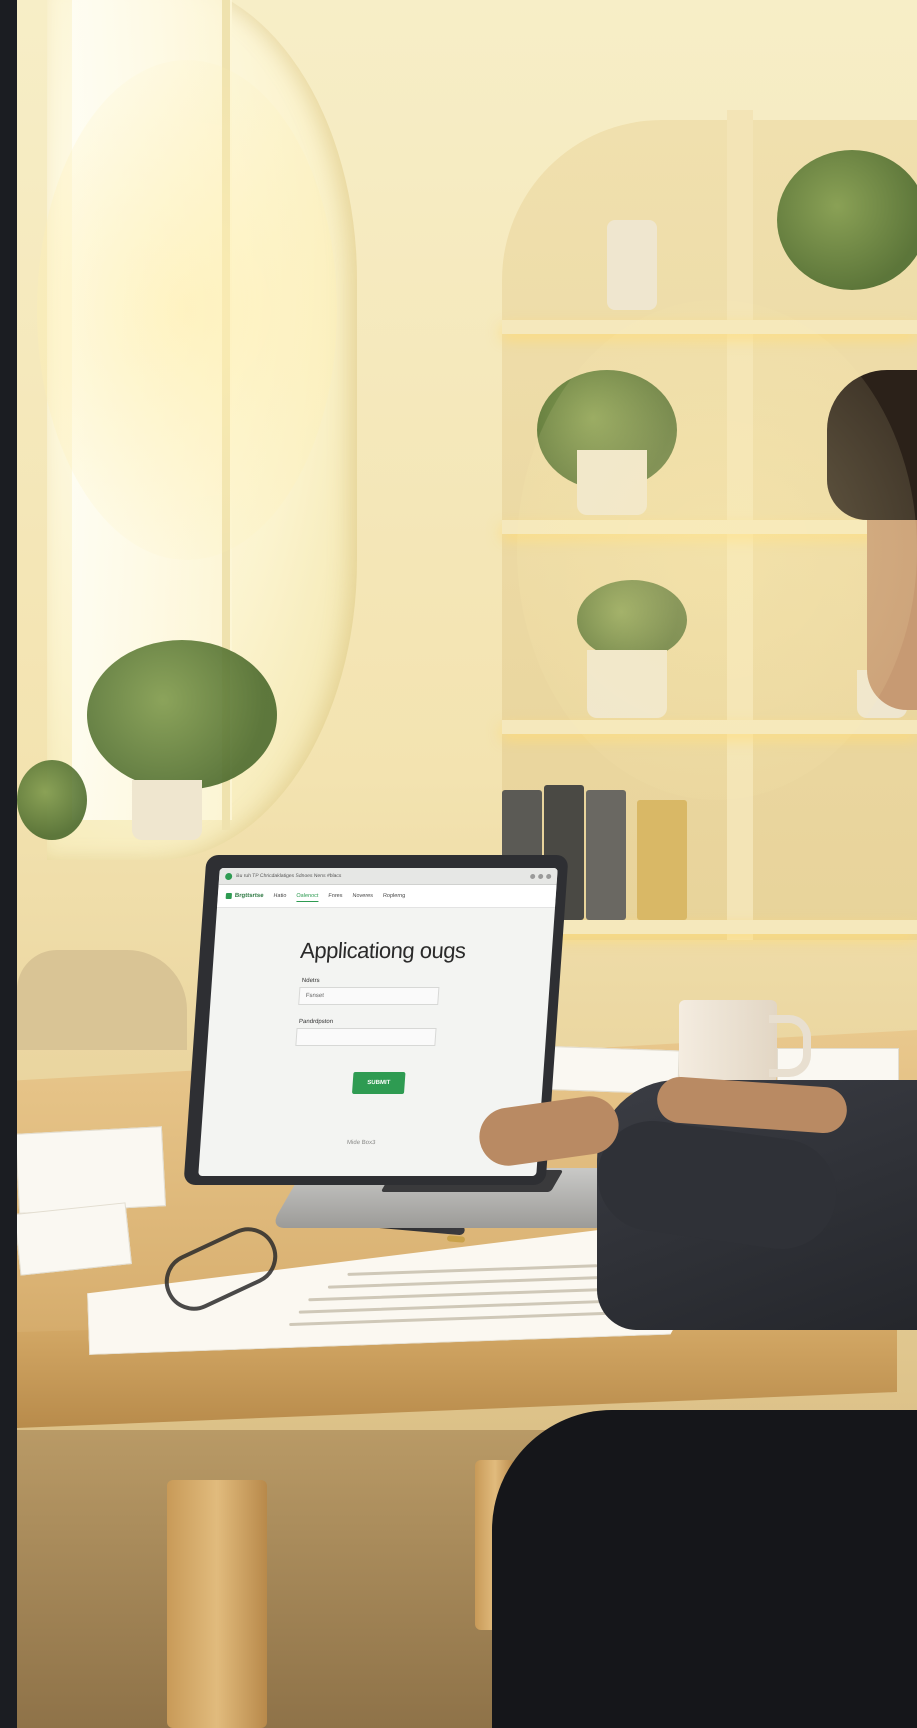  What do you see at coordinates (187, 310) in the screenshot?
I see `window-glow` at bounding box center [187, 310].